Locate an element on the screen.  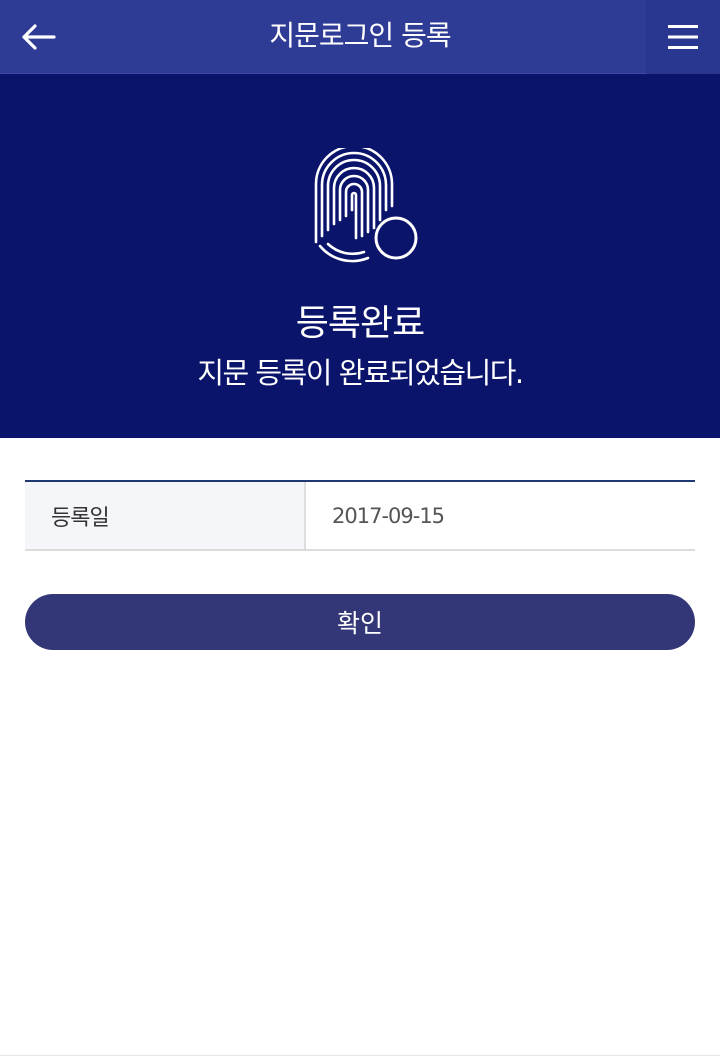
page-title: 지문로그인 등록 is located at coordinates (360, 35).